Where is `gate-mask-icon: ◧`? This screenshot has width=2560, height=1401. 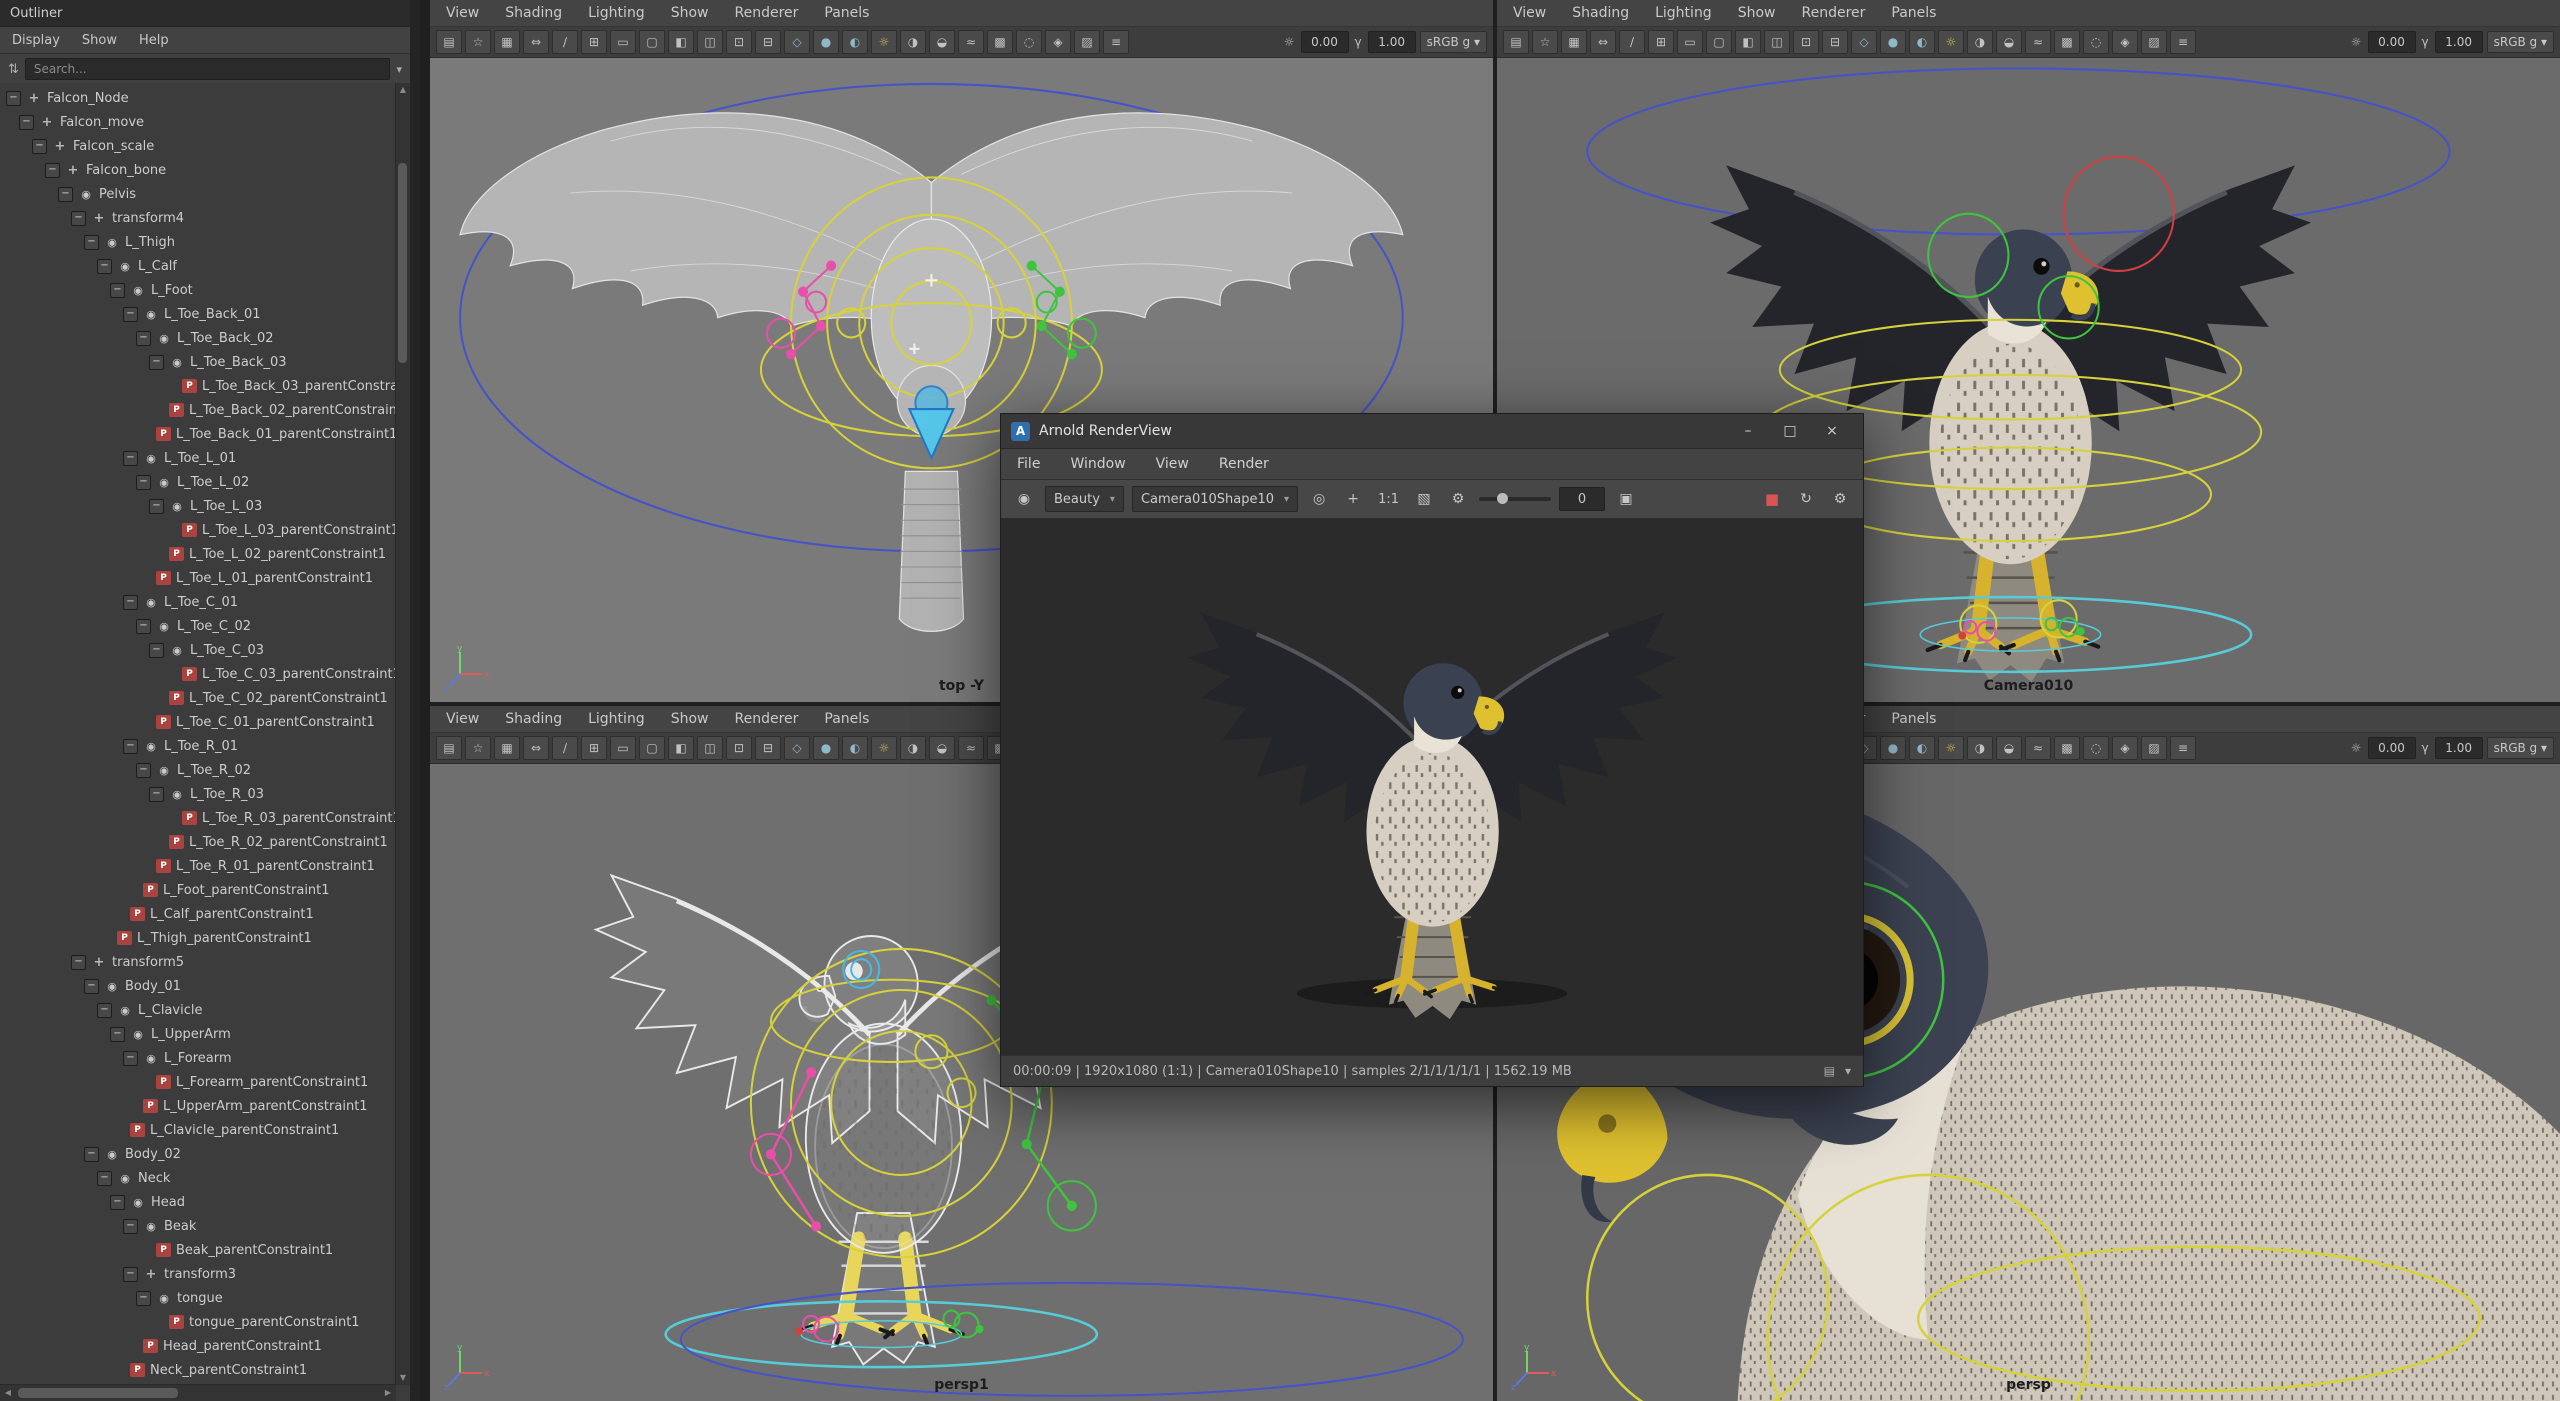 gate-mask-icon: ◧ is located at coordinates (1748, 42).